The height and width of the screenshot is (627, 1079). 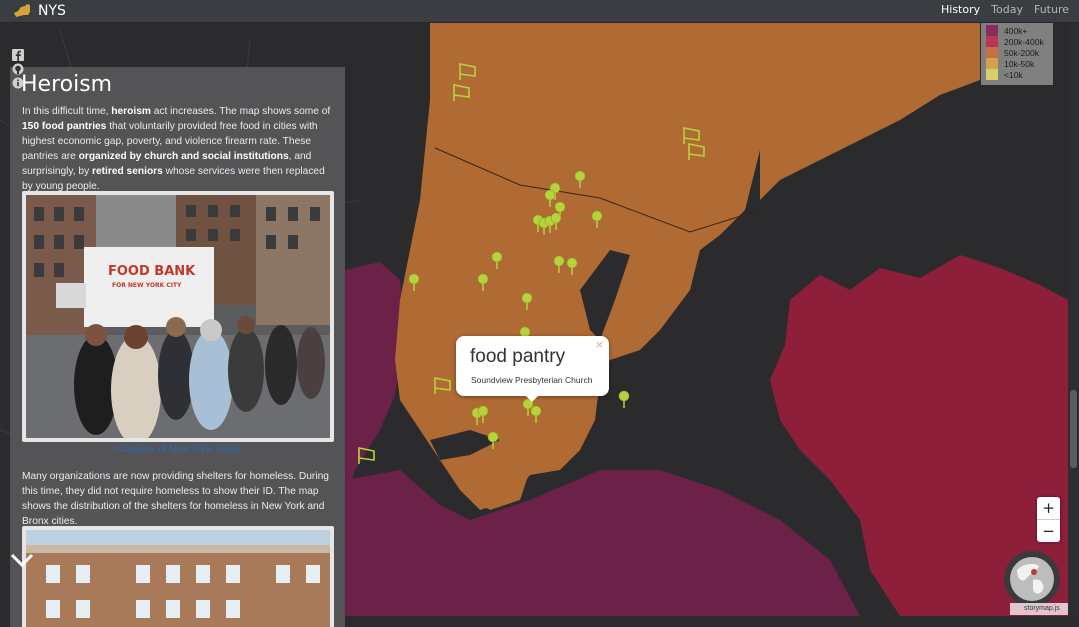 What do you see at coordinates (1004, 74) in the screenshot?
I see `legend-item: <10k` at bounding box center [1004, 74].